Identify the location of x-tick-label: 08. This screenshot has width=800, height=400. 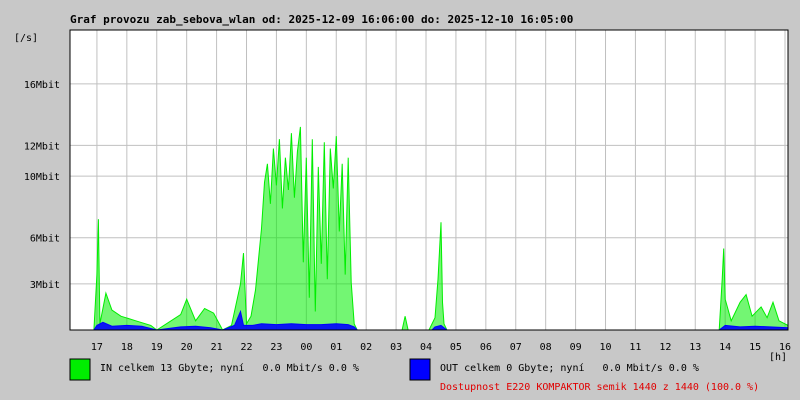
(546, 347).